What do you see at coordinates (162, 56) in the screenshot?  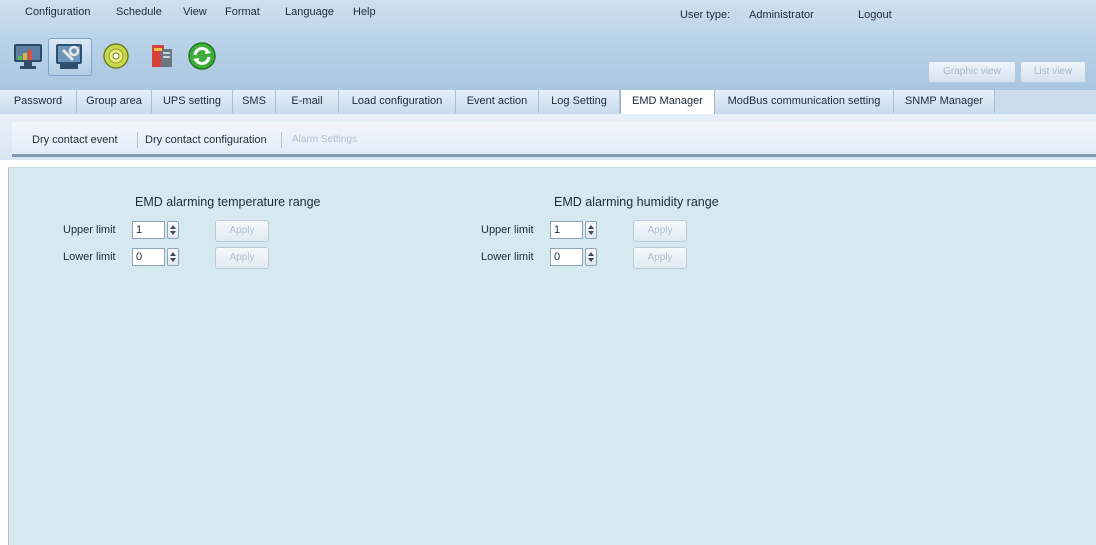 I see `ups-battery-icon` at bounding box center [162, 56].